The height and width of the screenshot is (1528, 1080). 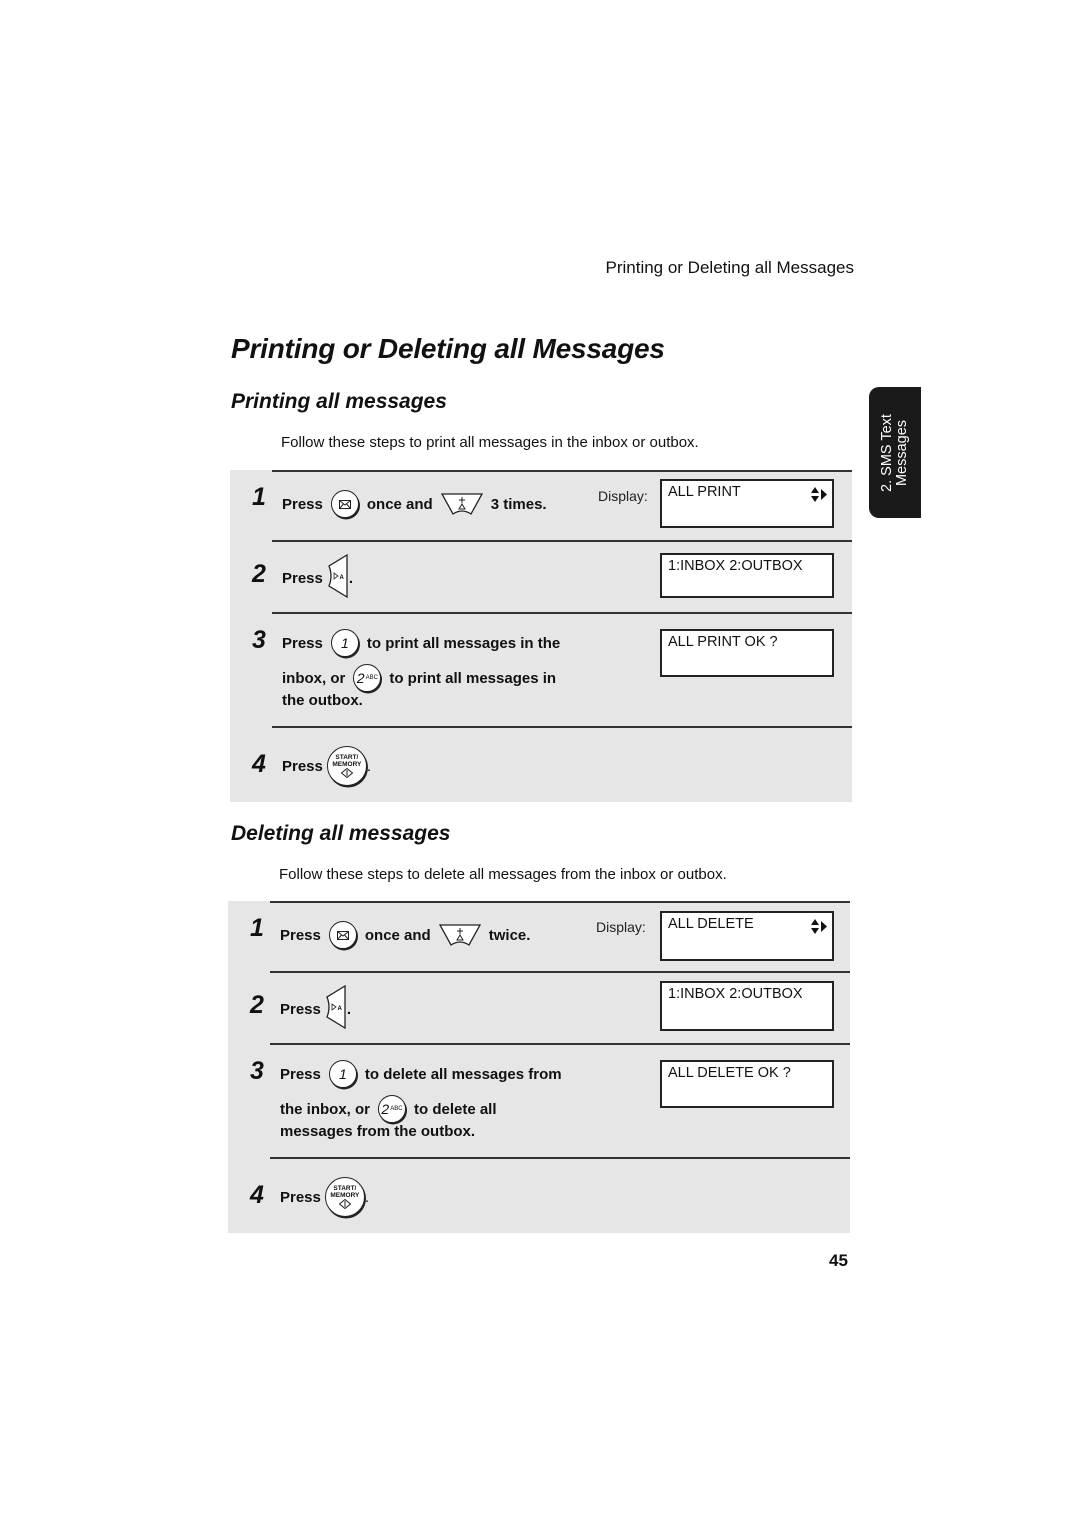 What do you see at coordinates (747, 653) in the screenshot?
I see `lcd-display: ALL PRINT OK ?` at bounding box center [747, 653].